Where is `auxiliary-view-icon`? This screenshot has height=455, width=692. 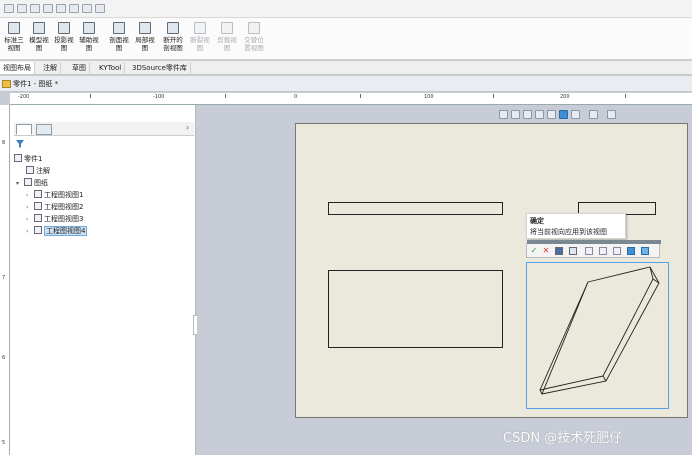 auxiliary-view-icon is located at coordinates (89, 28).